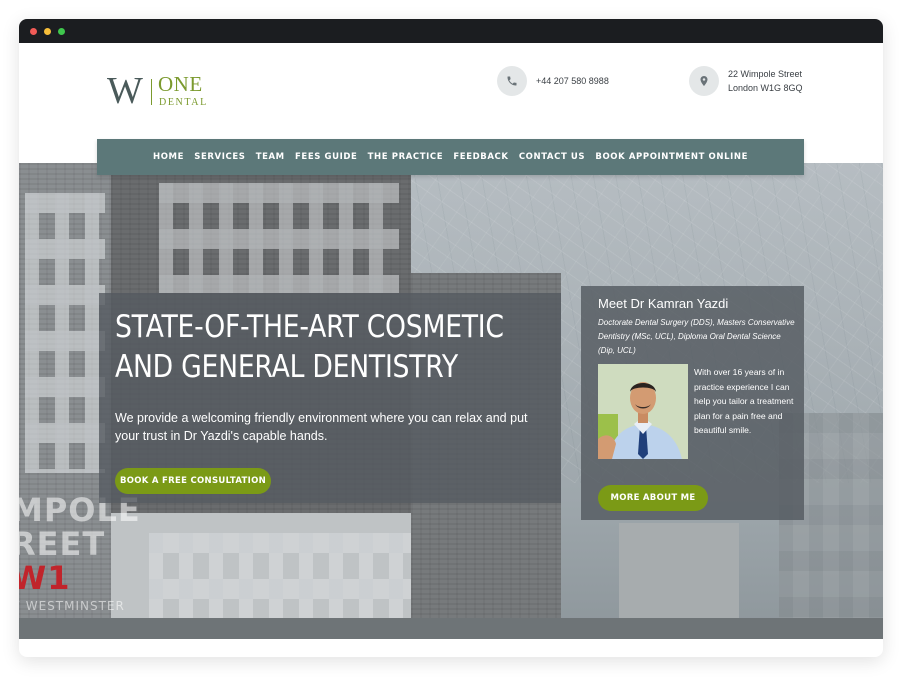 The width and height of the screenshot is (902, 677). I want to click on nav-services: SERVICES, so click(219, 157).